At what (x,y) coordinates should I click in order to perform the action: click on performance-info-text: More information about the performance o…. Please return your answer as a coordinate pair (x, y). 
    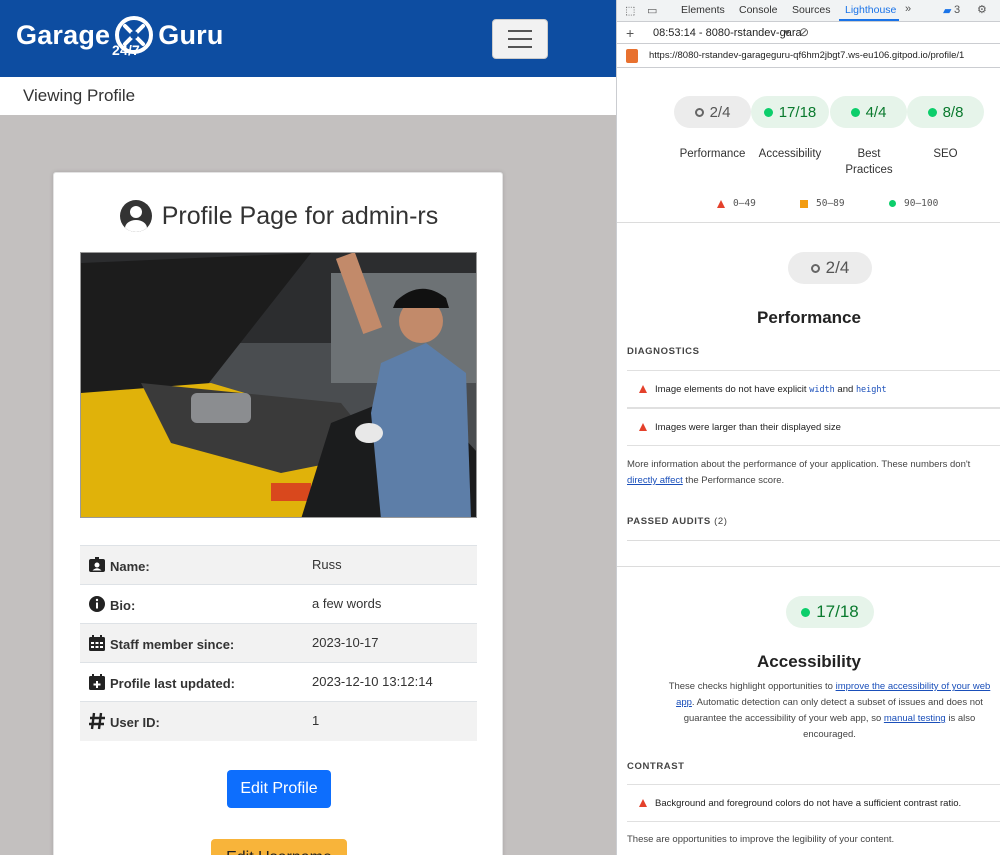
    Looking at the image, I should click on (813, 473).